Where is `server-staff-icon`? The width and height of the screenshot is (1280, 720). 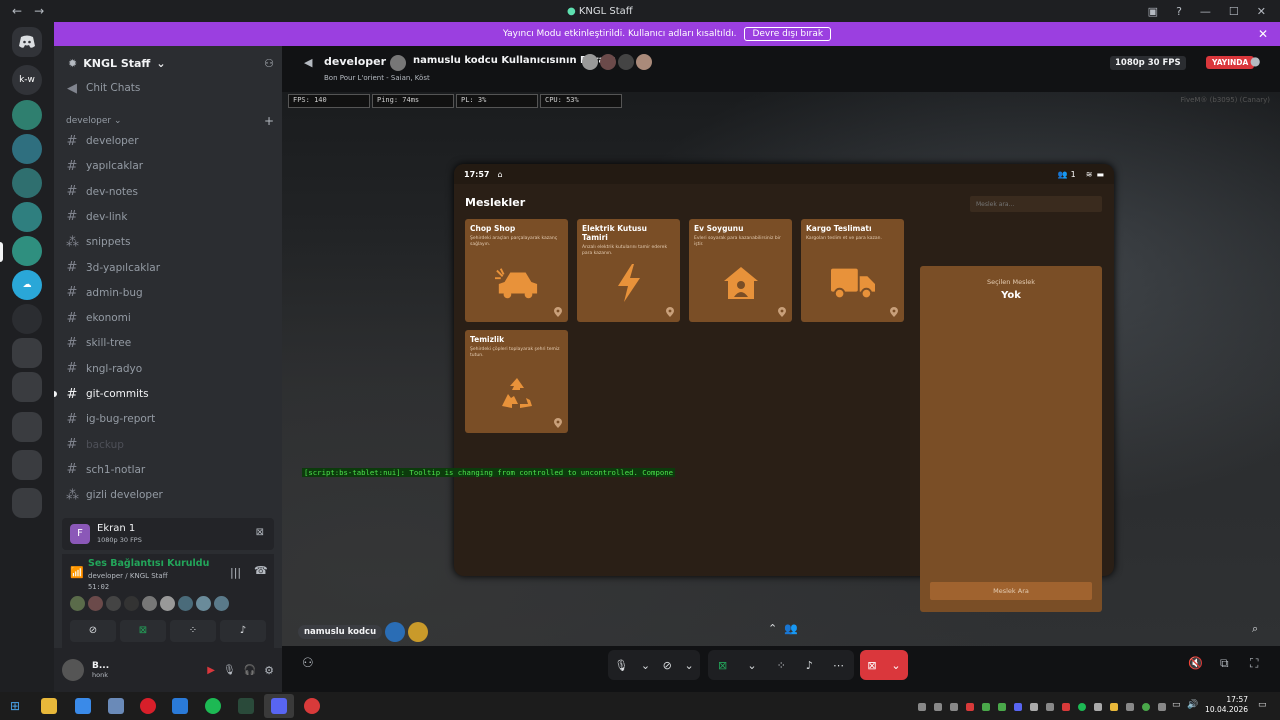
server-staff-icon is located at coordinates (27, 251).